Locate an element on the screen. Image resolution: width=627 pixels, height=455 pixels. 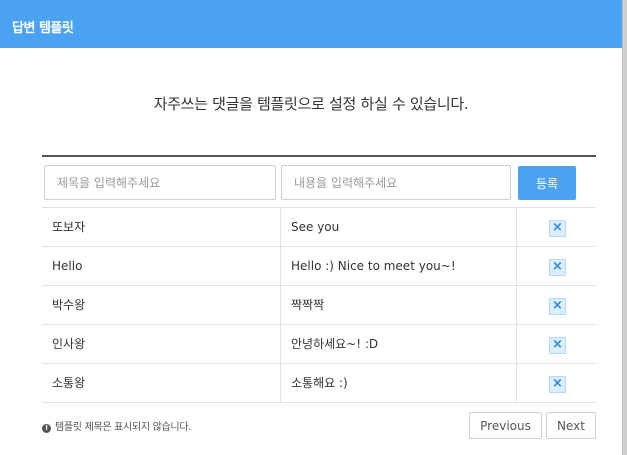
register-button: 등록 is located at coordinates (547, 183).